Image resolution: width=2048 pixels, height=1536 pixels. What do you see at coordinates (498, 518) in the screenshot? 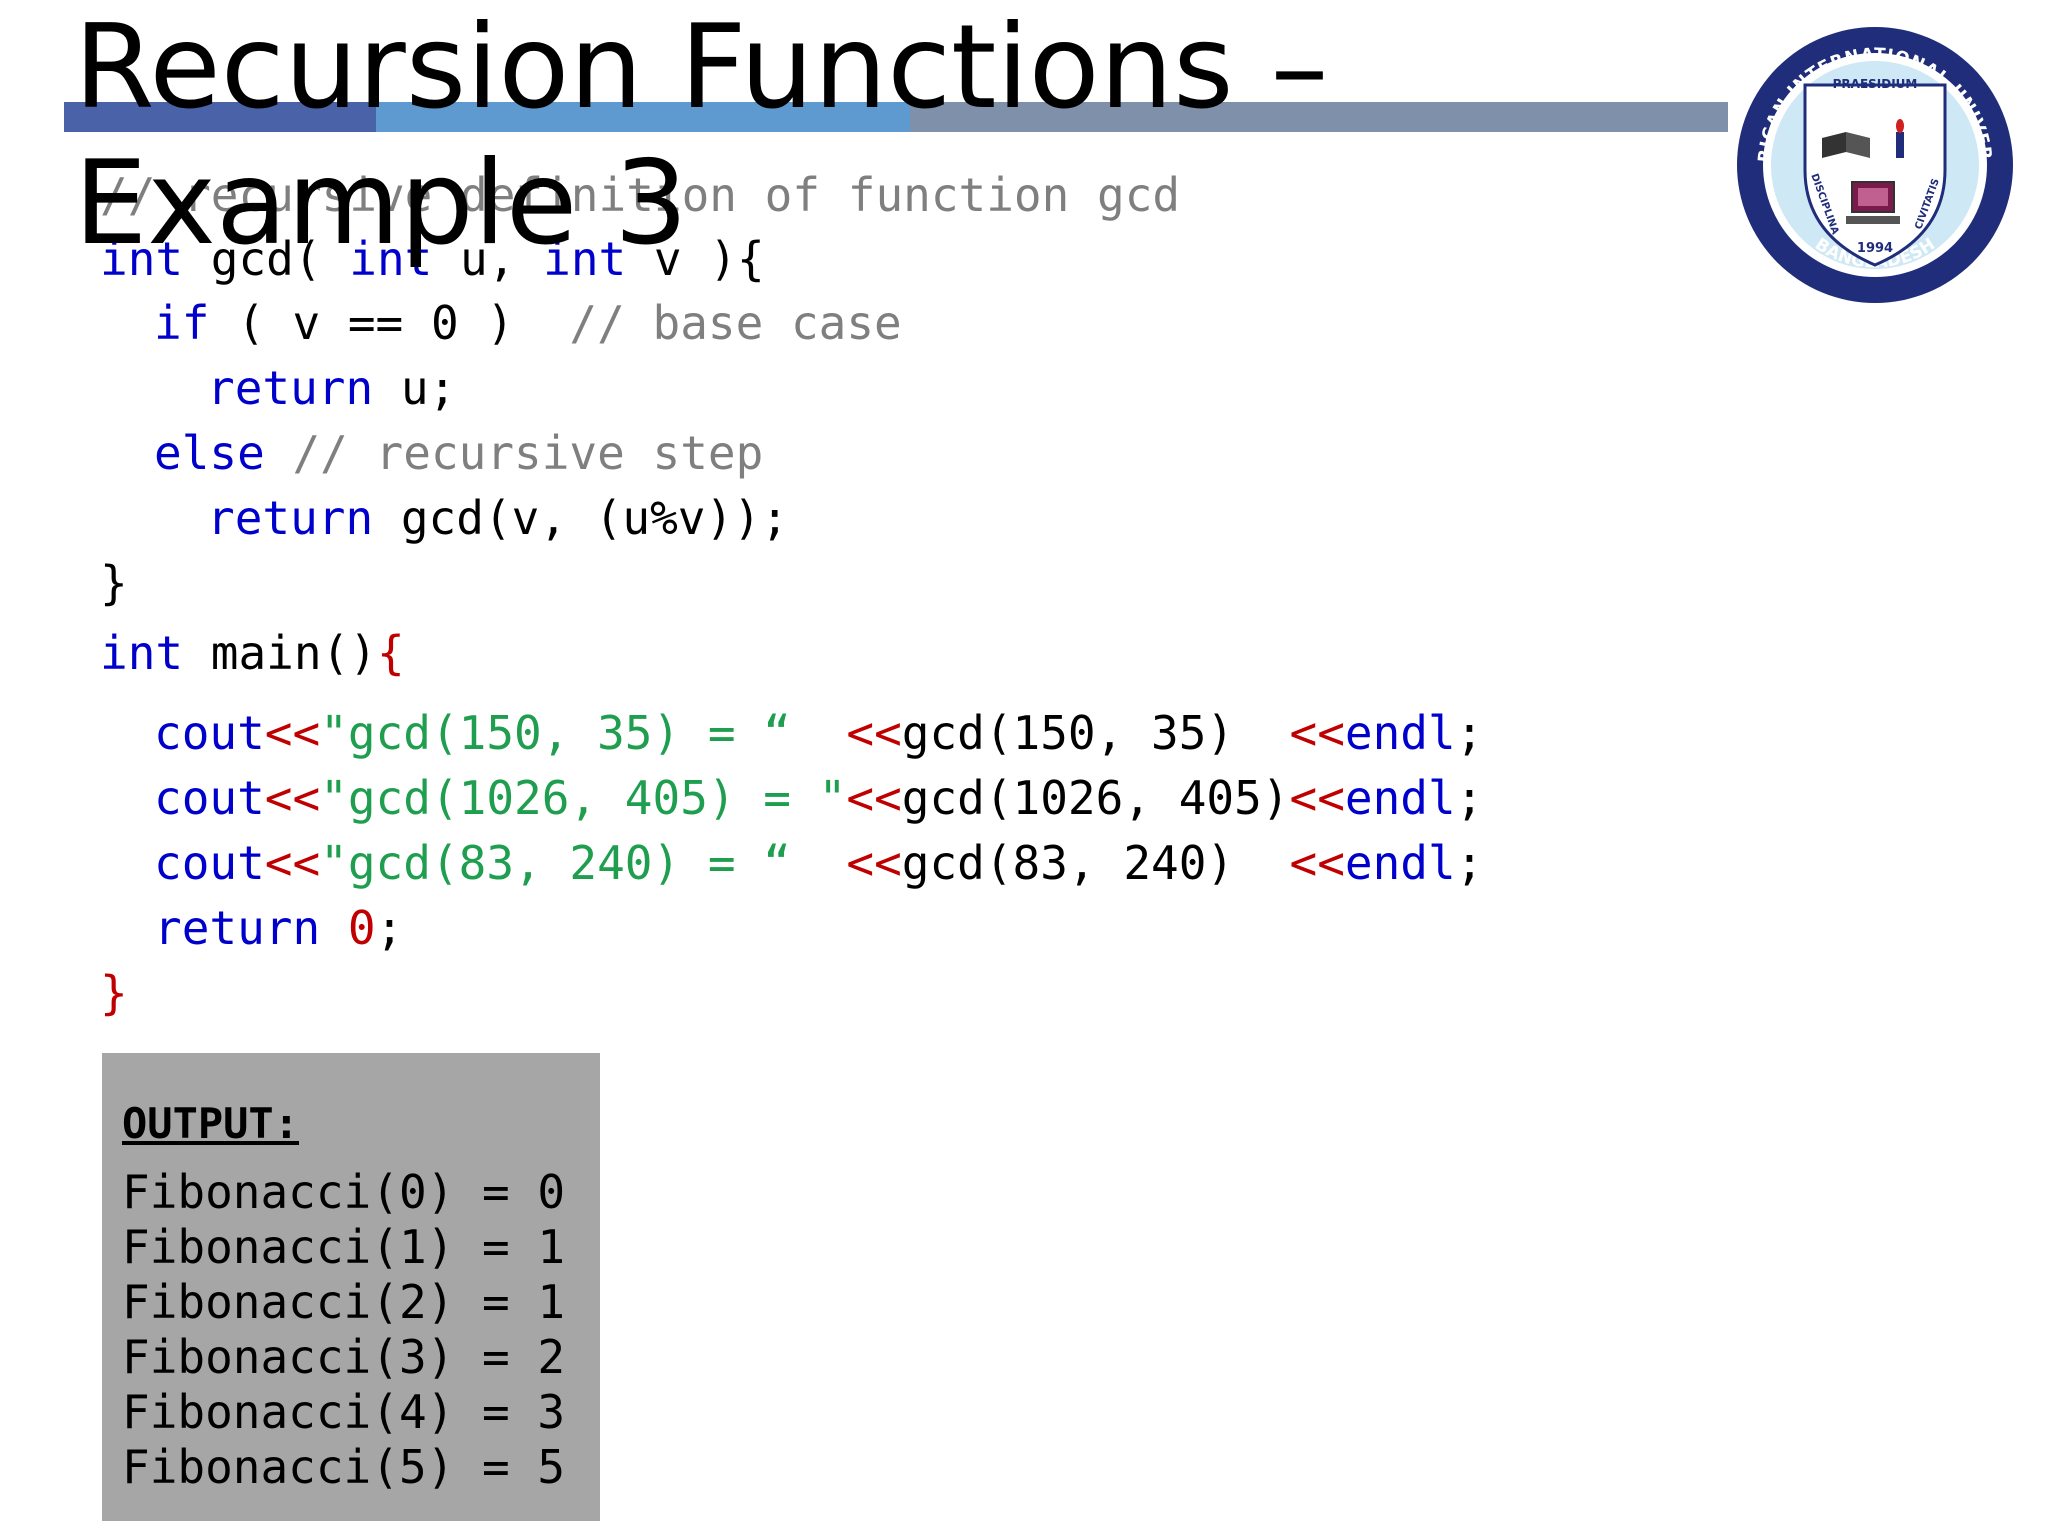
I see `code-line-return-gcd: return gcd(v, (u%v));` at bounding box center [498, 518].